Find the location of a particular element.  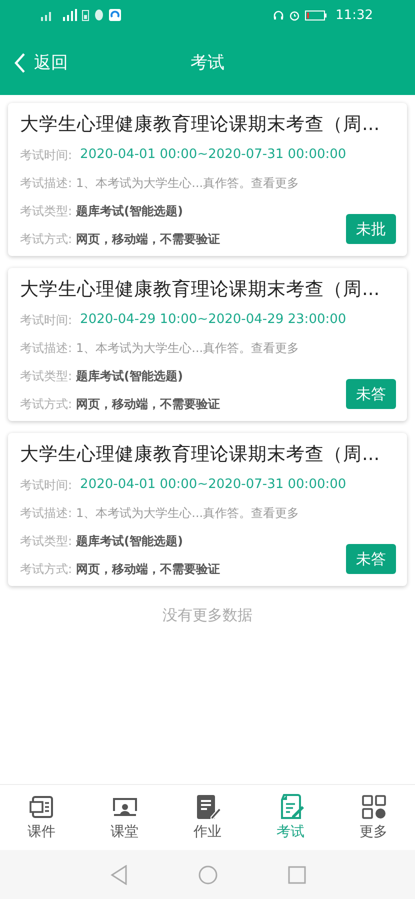

field-value: 2020-04-29 10:00~2020-04-29 23:00:00 is located at coordinates (213, 320).